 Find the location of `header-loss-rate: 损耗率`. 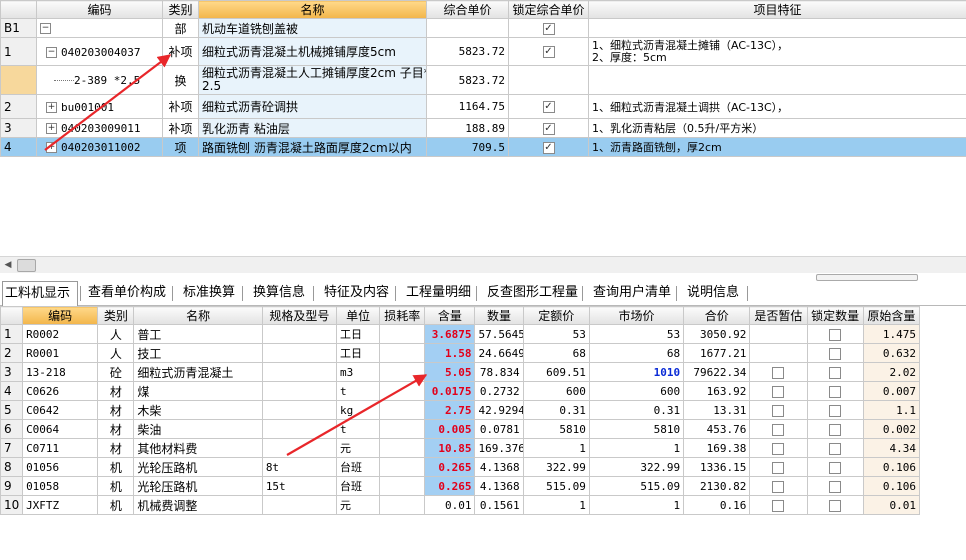

header-loss-rate: 损耗率 is located at coordinates (402, 315).